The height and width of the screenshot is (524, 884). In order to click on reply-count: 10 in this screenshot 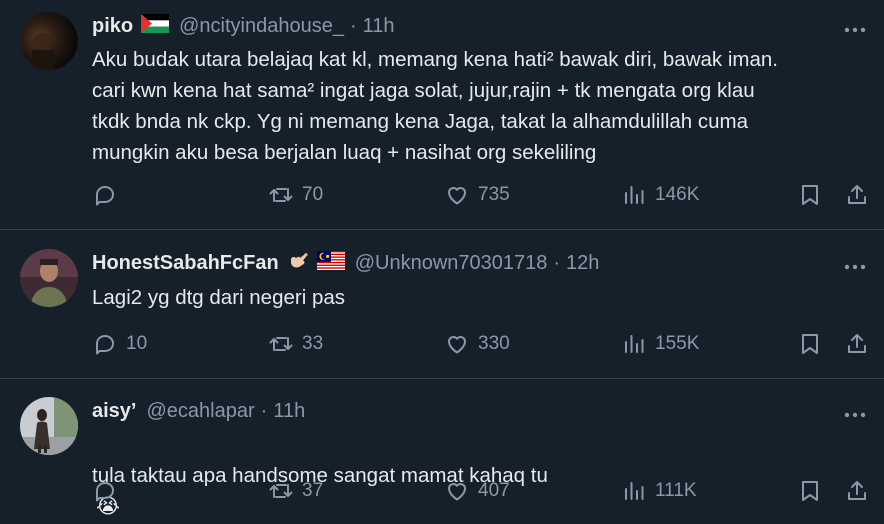, I will do `click(137, 343)`.